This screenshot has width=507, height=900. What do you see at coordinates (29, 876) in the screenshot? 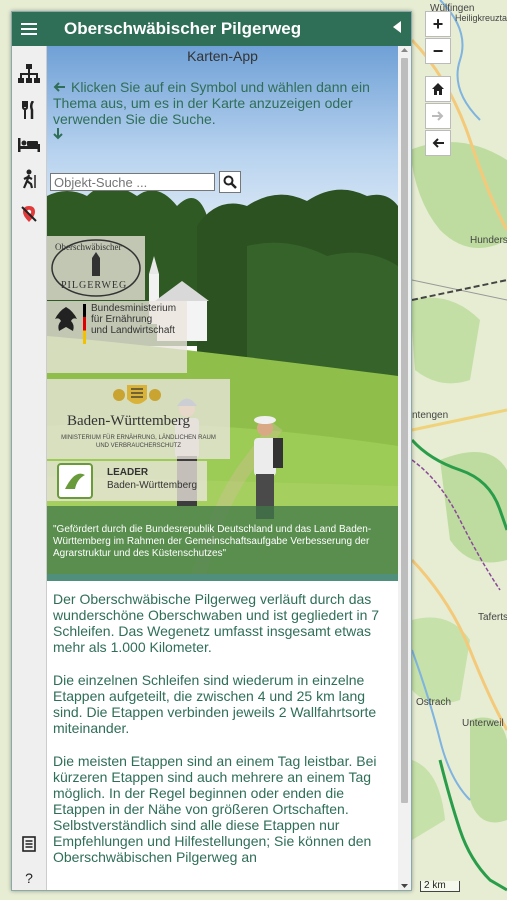
I see `help-icon: ?` at bounding box center [29, 876].